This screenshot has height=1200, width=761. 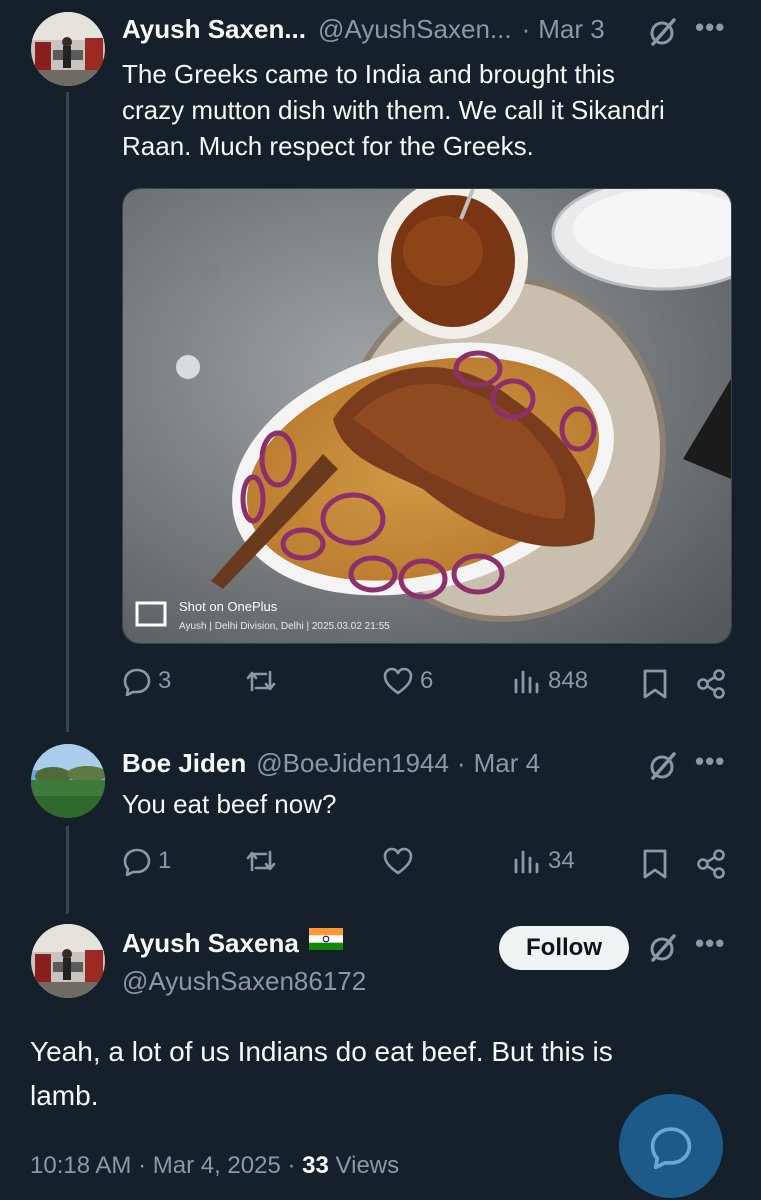 What do you see at coordinates (64, 1095) in the screenshot?
I see `tweet3-text-line: lamb.` at bounding box center [64, 1095].